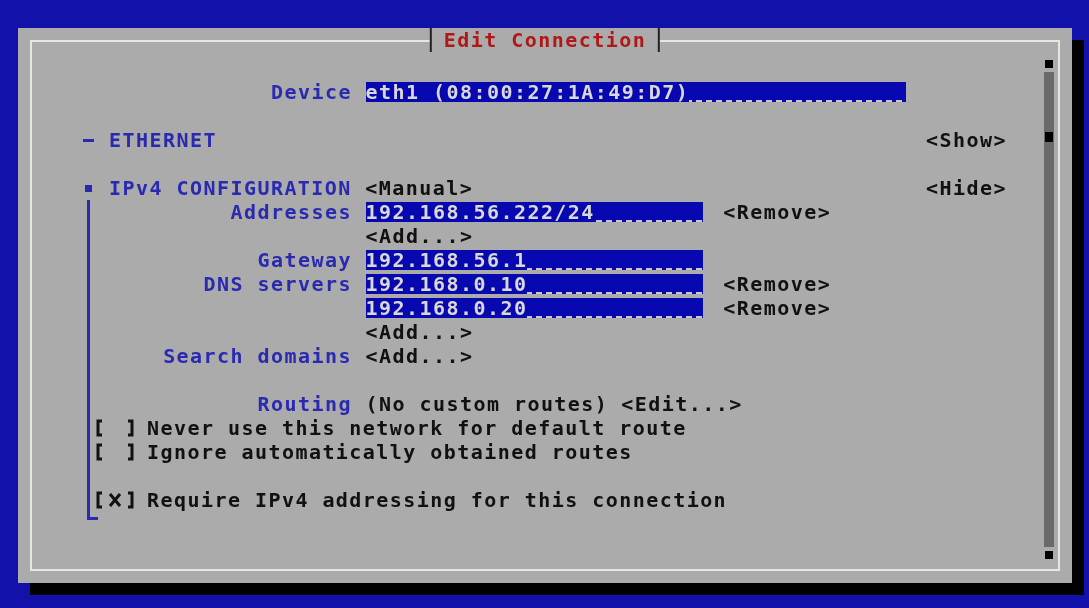 This screenshot has width=1089, height=608. What do you see at coordinates (304, 260) in the screenshot?
I see `field-label: Gateway` at bounding box center [304, 260].